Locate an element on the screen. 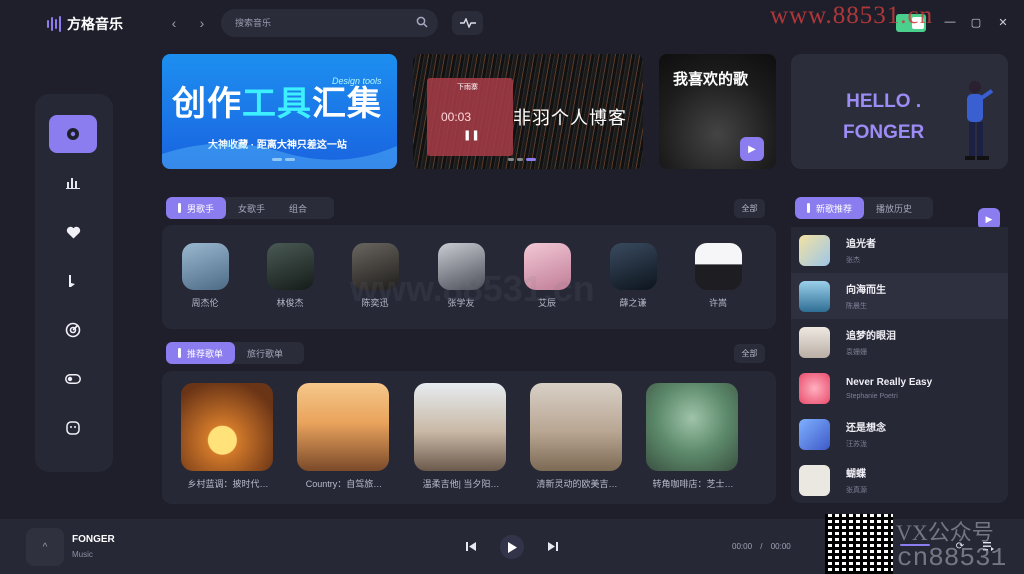 Image resolution: width=1024 pixels, height=574 pixels. watermark-bottom2: cn88531 is located at coordinates (952, 558).